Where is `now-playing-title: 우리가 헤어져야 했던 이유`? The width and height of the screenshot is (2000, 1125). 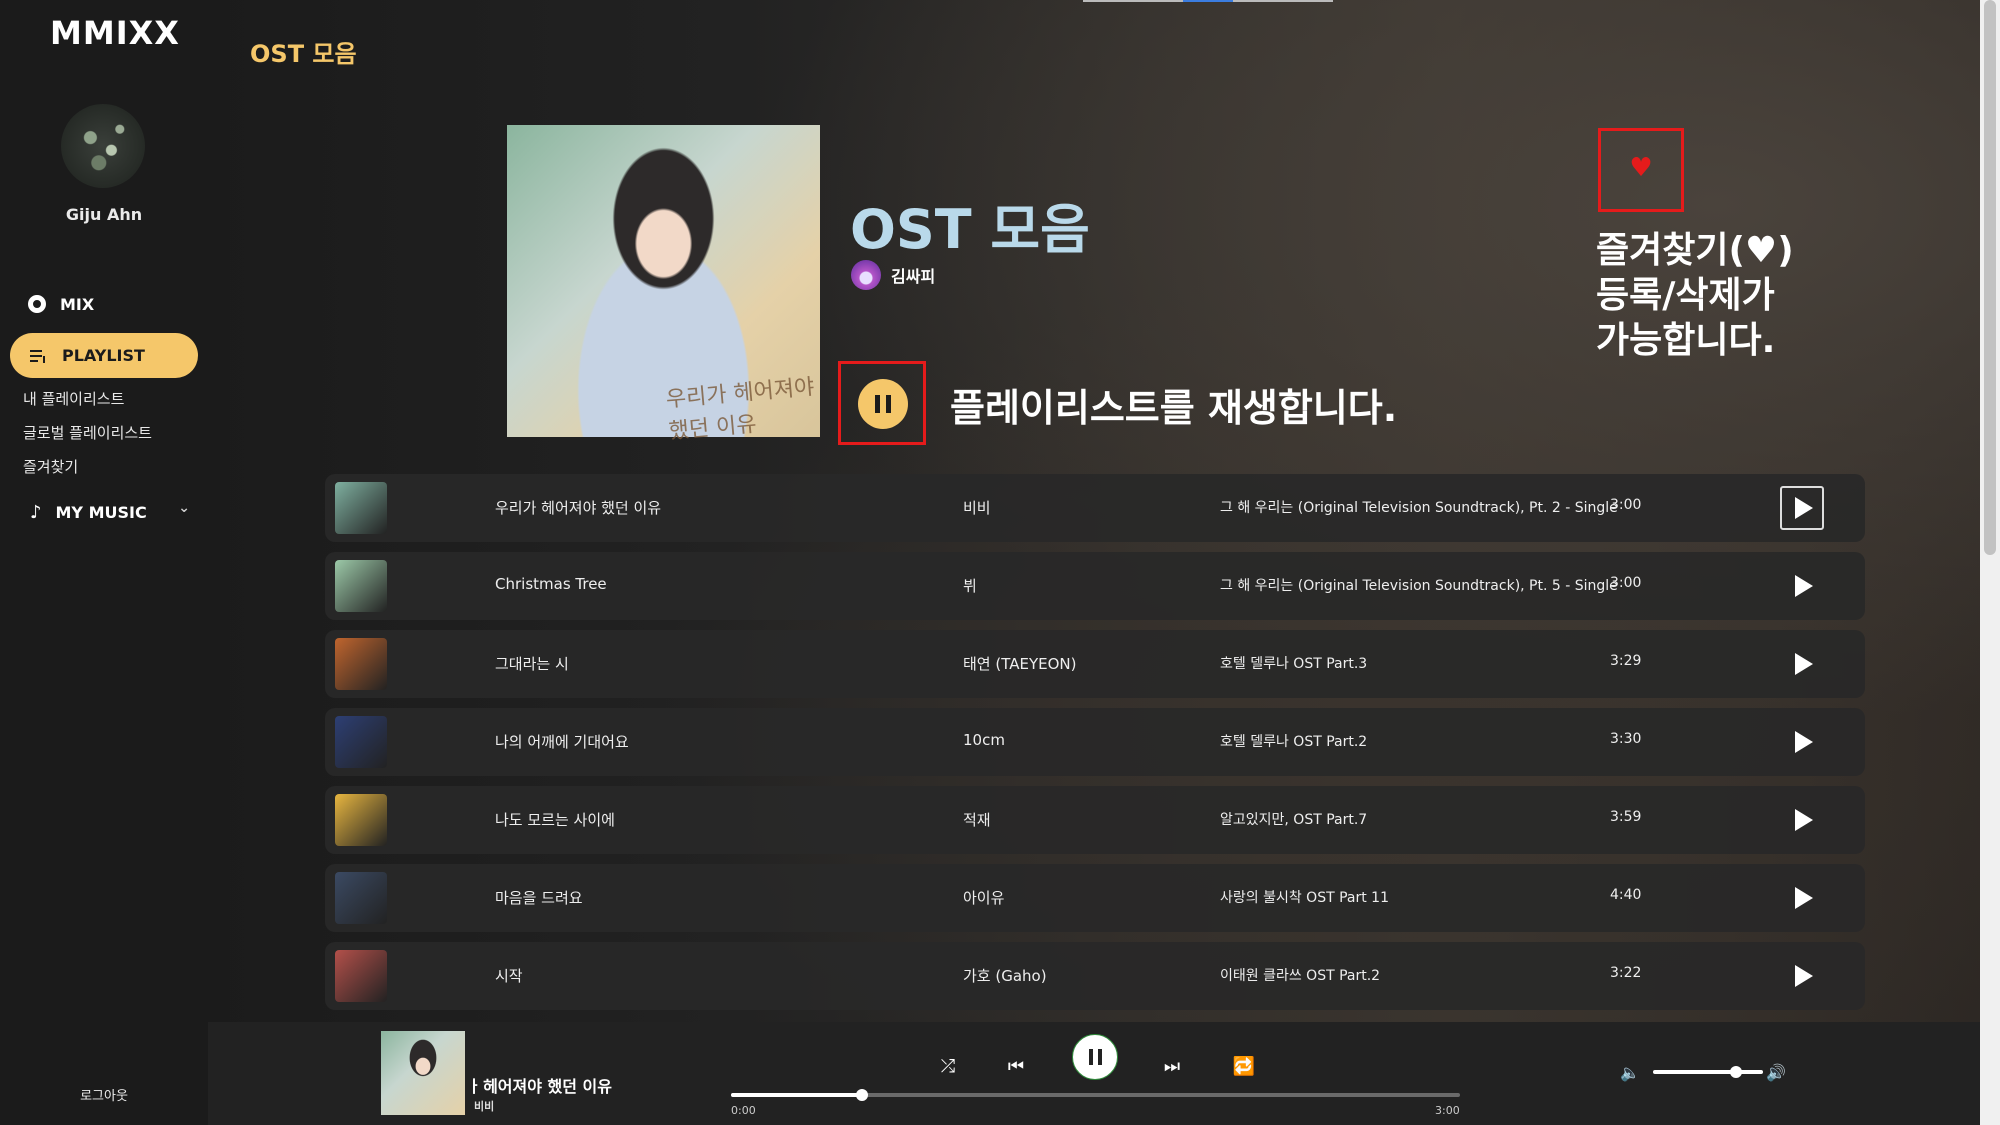
now-playing-title: 우리가 헤어져야 했던 이유 is located at coordinates (542, 1086).